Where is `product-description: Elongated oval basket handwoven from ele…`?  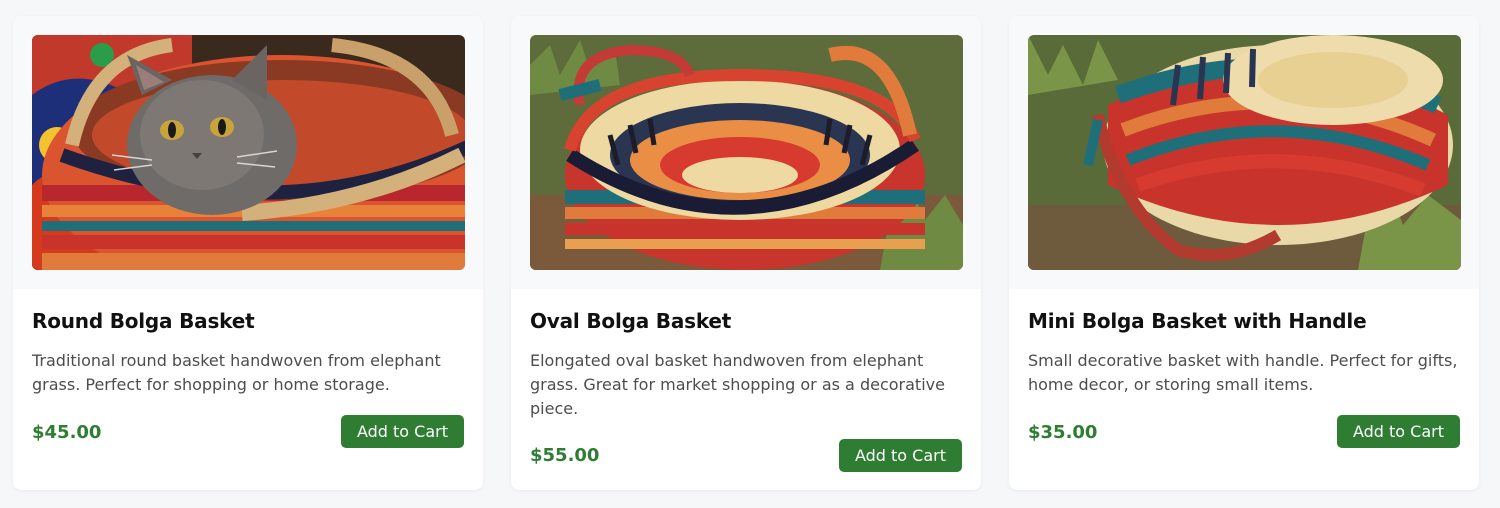
product-description: Elongated oval basket handwoven from ele… is located at coordinates (737, 384).